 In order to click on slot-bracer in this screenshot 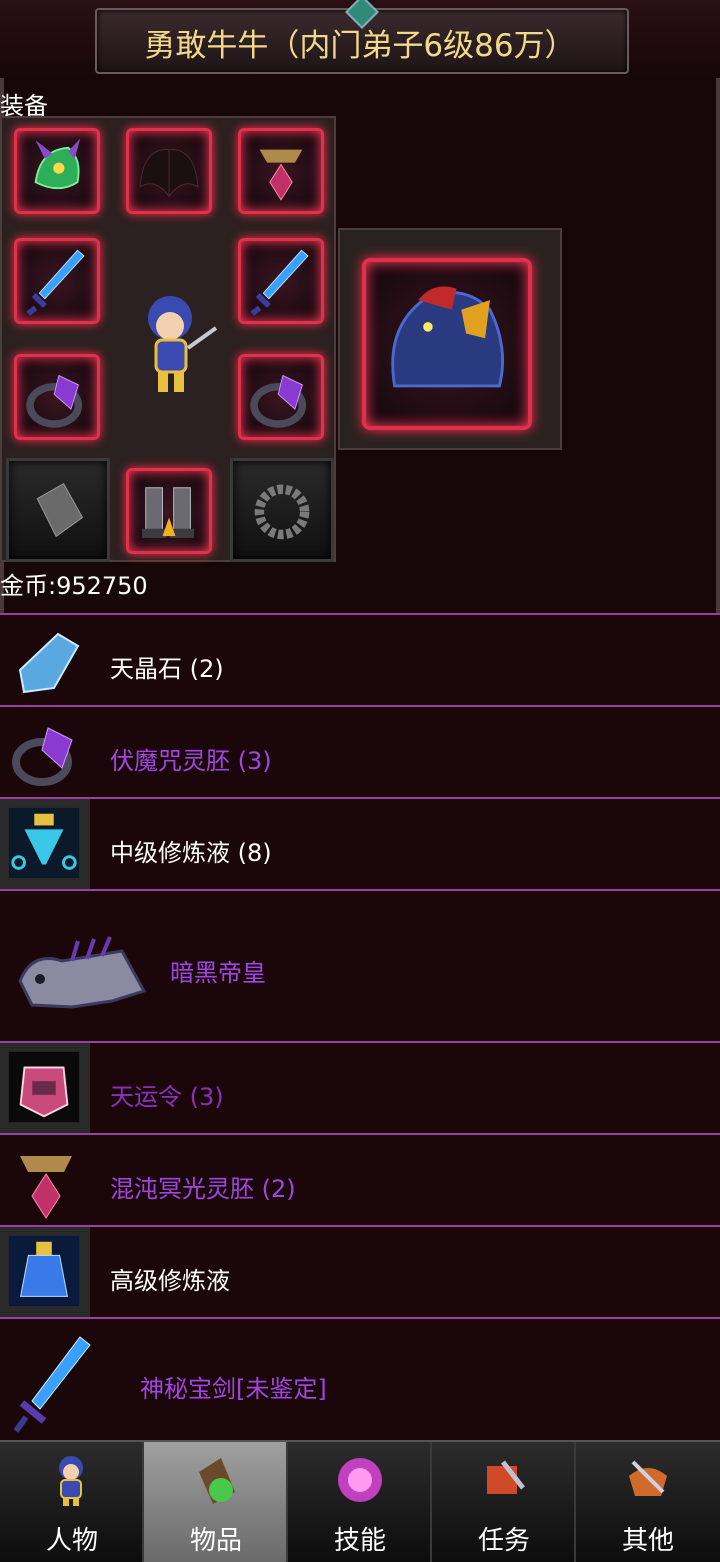, I will do `click(58, 510)`.